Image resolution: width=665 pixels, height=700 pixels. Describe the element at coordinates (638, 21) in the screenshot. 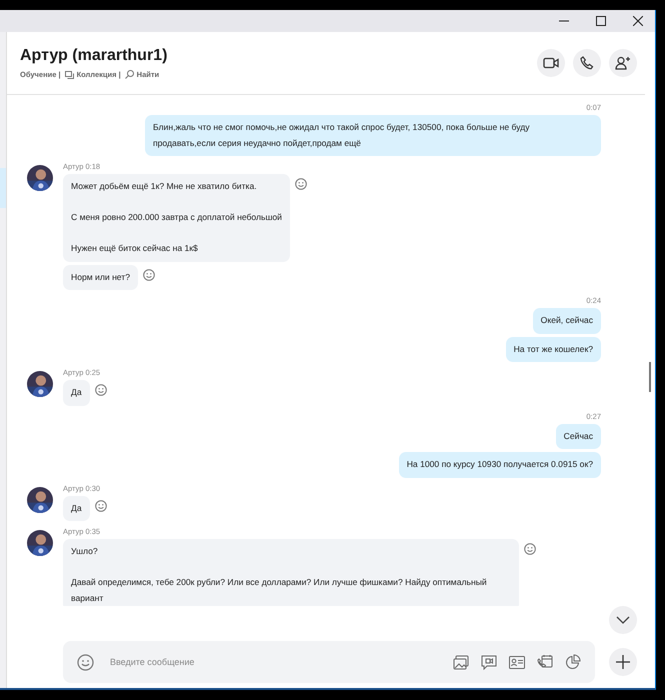

I see `close-icon` at that location.